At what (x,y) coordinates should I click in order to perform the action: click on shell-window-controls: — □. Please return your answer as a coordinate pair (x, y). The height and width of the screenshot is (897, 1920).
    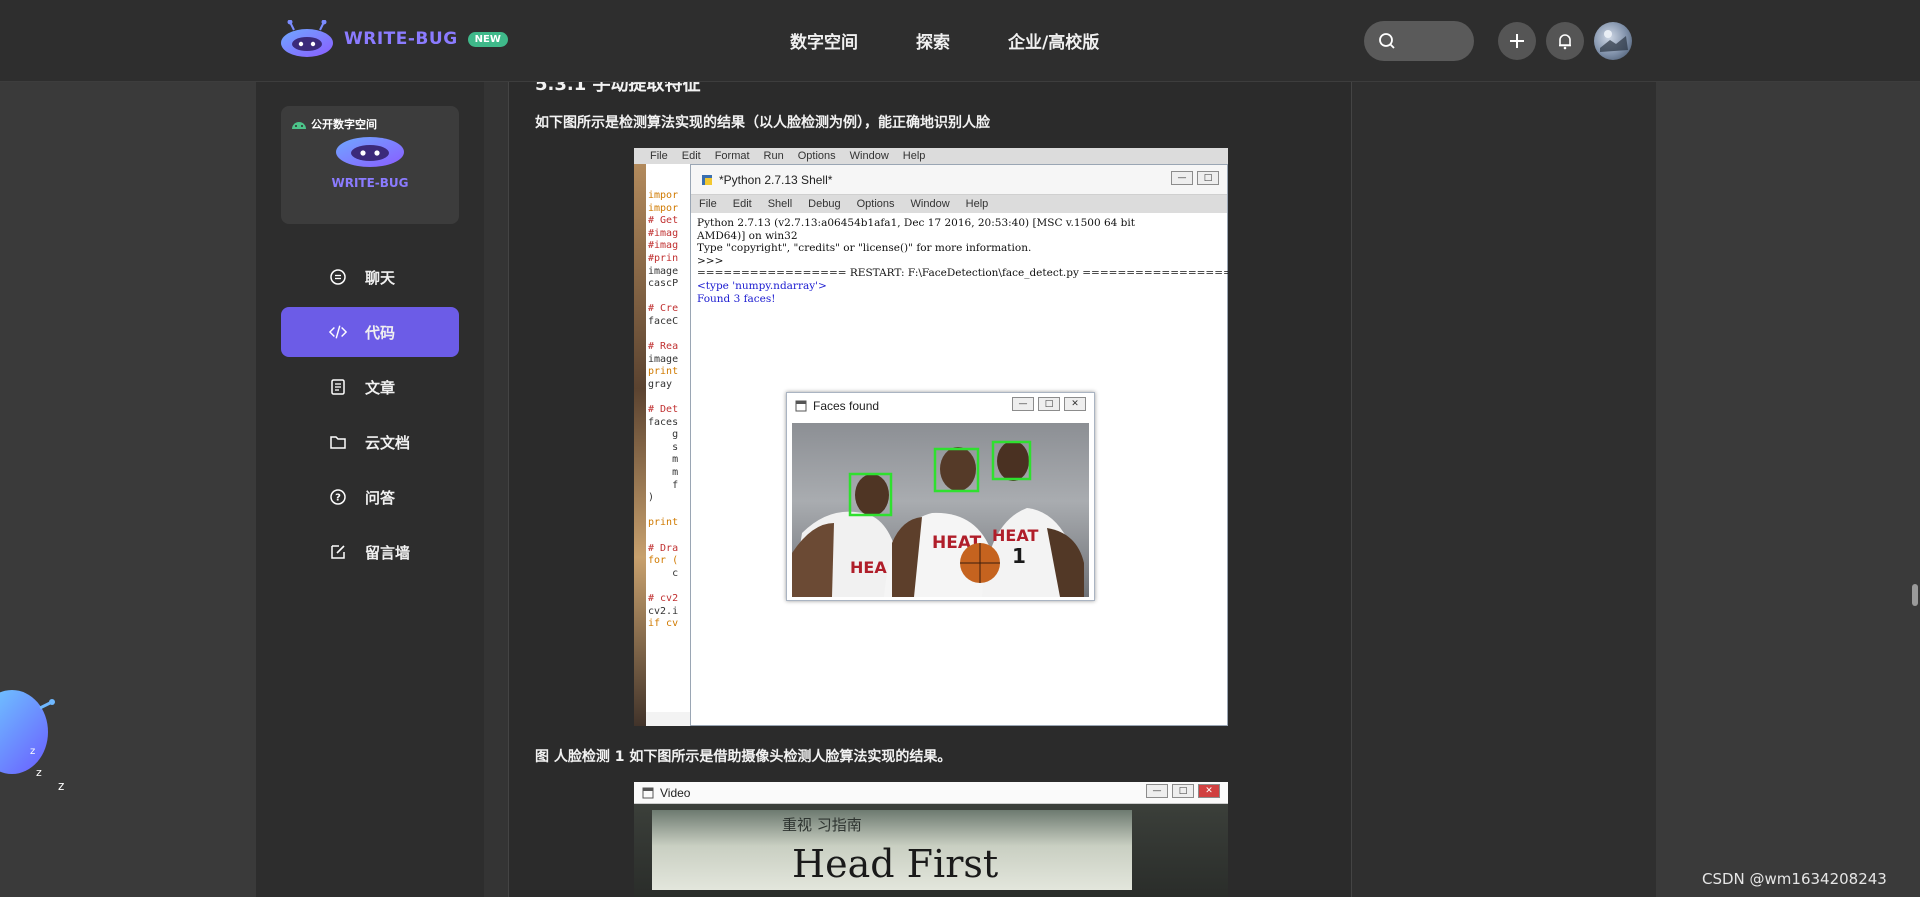
    Looking at the image, I should click on (1195, 178).